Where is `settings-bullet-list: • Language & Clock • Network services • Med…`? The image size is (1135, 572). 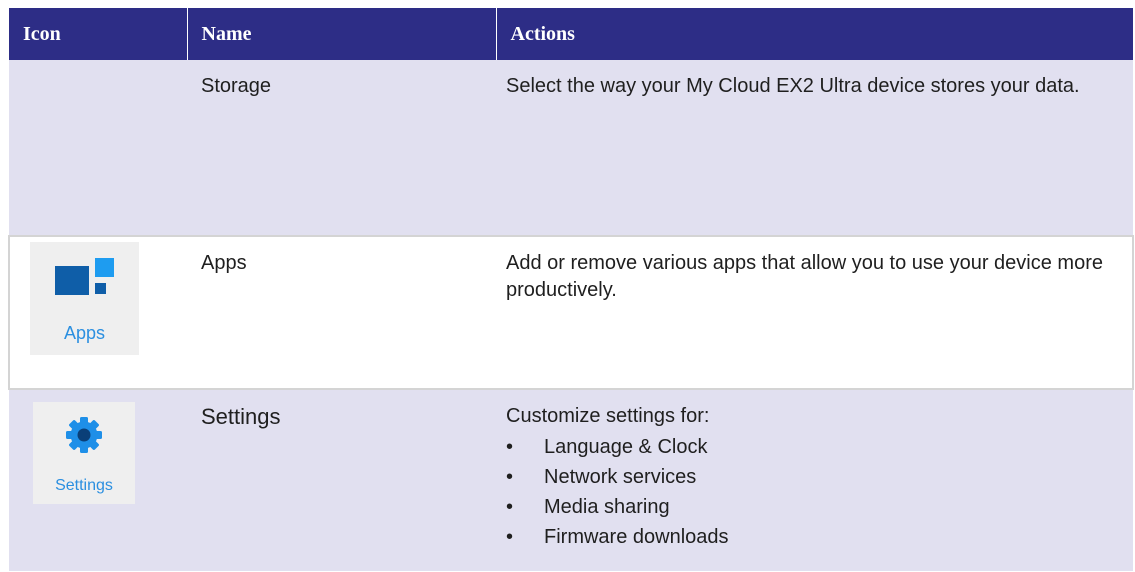 settings-bullet-list: • Language & Clock • Network services • Med… is located at coordinates (809, 492).